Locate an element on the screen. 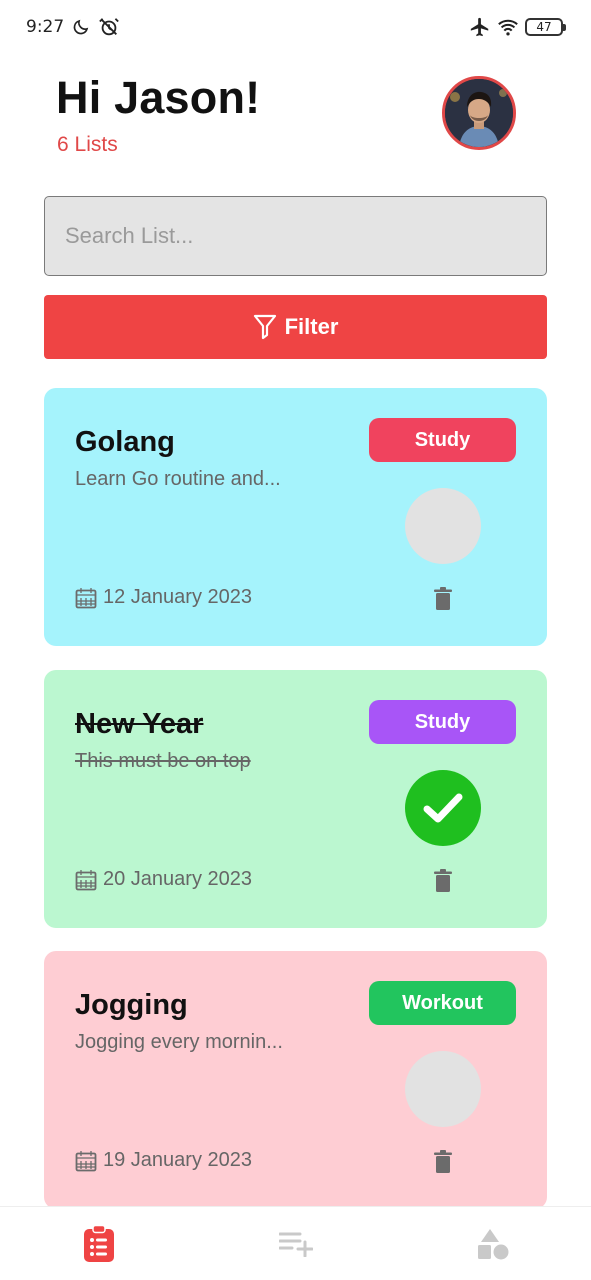  bottom-nav is located at coordinates (295, 1243).